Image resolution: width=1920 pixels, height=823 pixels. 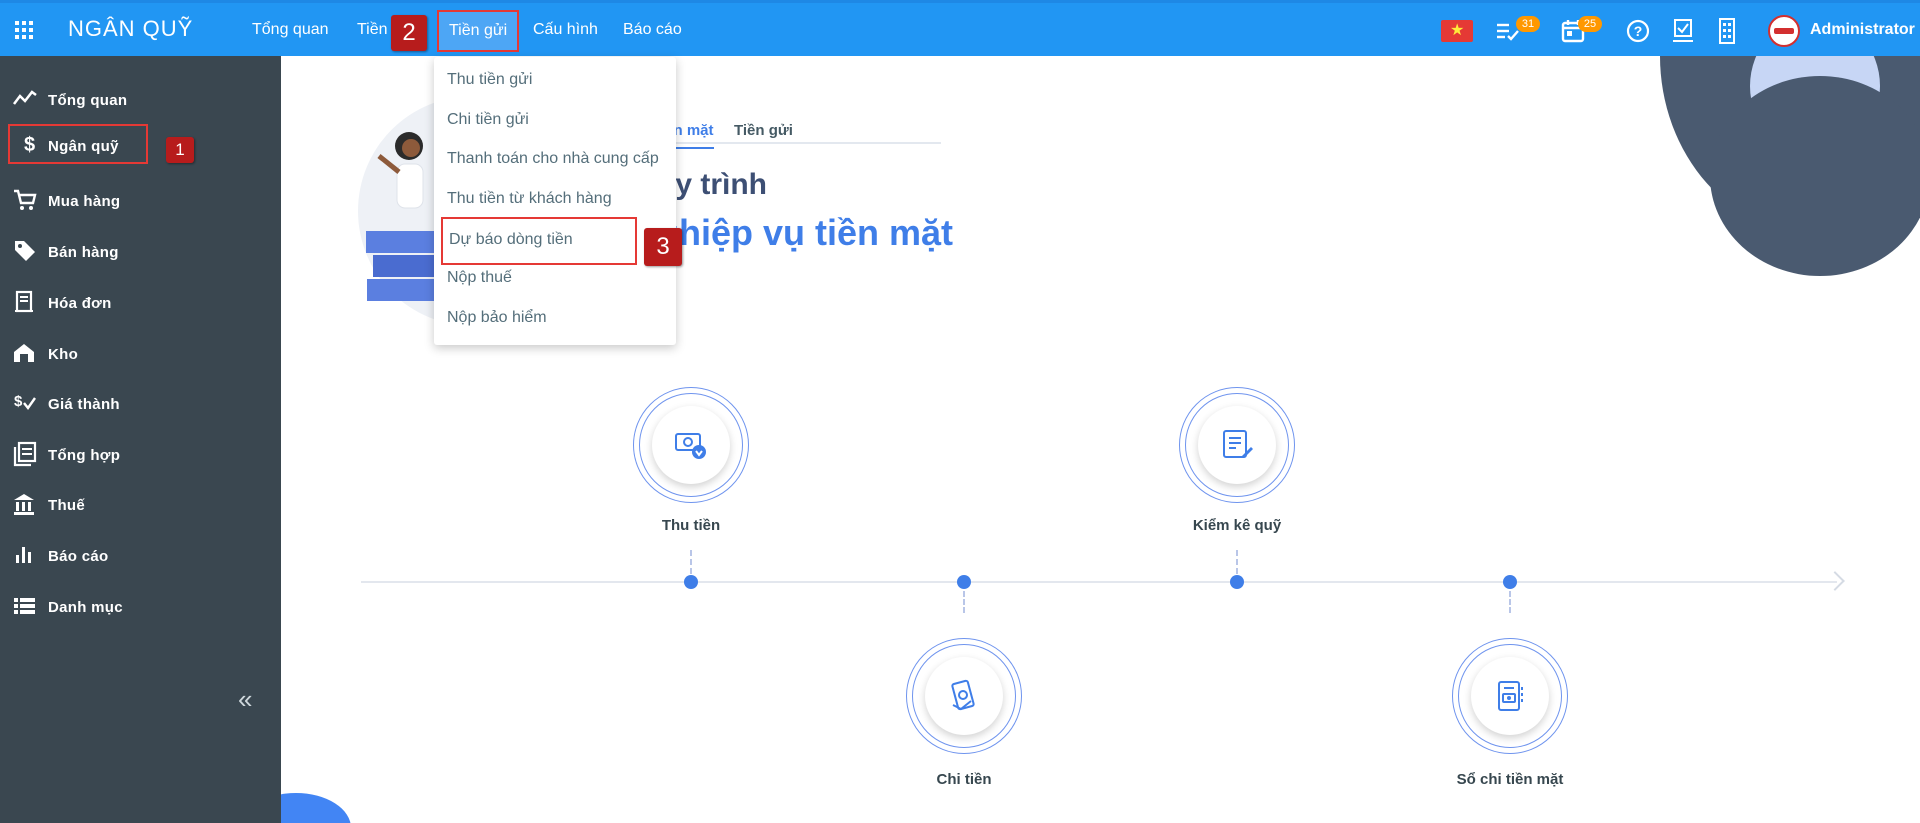 What do you see at coordinates (84, 455) in the screenshot?
I see `sidebar-item-label: Tổng hợp` at bounding box center [84, 455].